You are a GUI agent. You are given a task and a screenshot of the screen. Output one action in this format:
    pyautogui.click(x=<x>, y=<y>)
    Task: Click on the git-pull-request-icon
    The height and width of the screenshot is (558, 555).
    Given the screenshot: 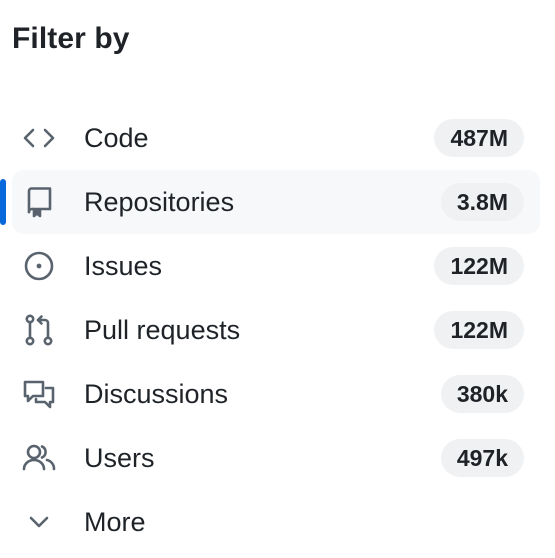 What is the action you would take?
    pyautogui.click(x=39, y=330)
    